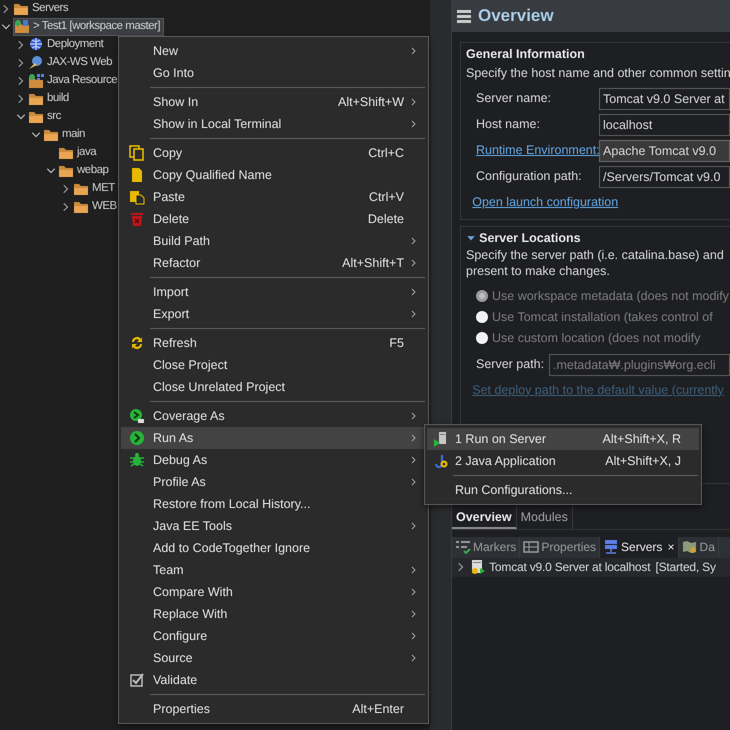 Image resolution: width=730 pixels, height=730 pixels. What do you see at coordinates (137, 153) in the screenshot?
I see `copy-icon` at bounding box center [137, 153].